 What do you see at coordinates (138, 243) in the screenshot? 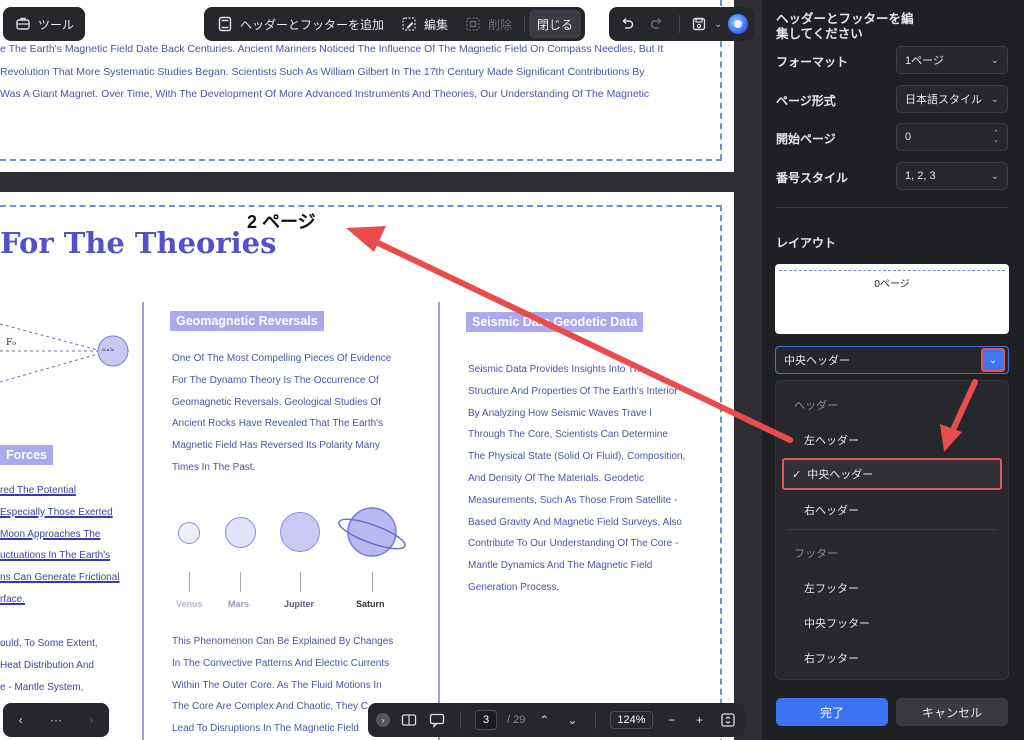
I see `section-title: For The Theories` at bounding box center [138, 243].